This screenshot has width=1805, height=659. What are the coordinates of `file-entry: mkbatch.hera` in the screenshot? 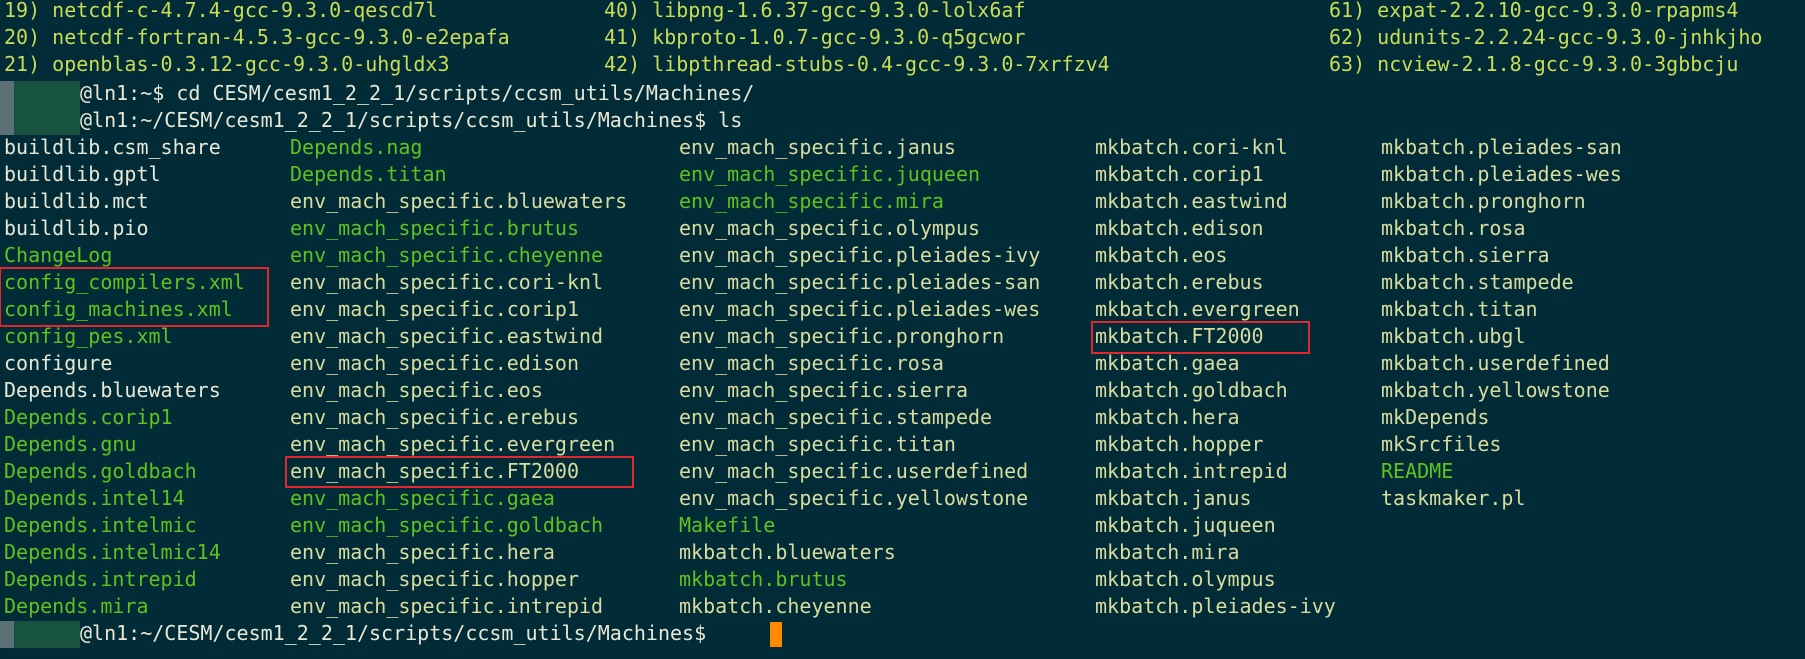 It's located at (1167, 417).